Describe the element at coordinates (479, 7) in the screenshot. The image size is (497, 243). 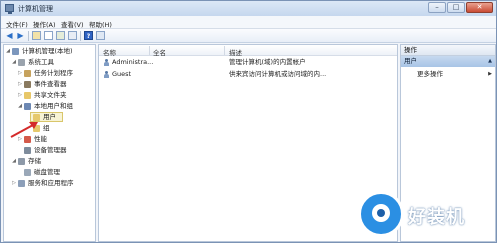
I see `close-button: ✕` at that location.